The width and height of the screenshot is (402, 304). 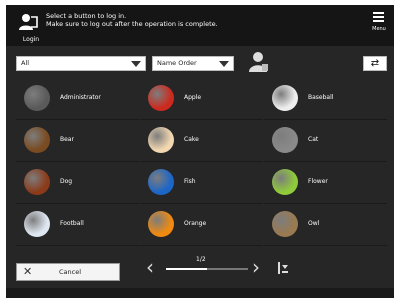 I want to click on sort-dropdown: Name Order, so click(x=193, y=63).